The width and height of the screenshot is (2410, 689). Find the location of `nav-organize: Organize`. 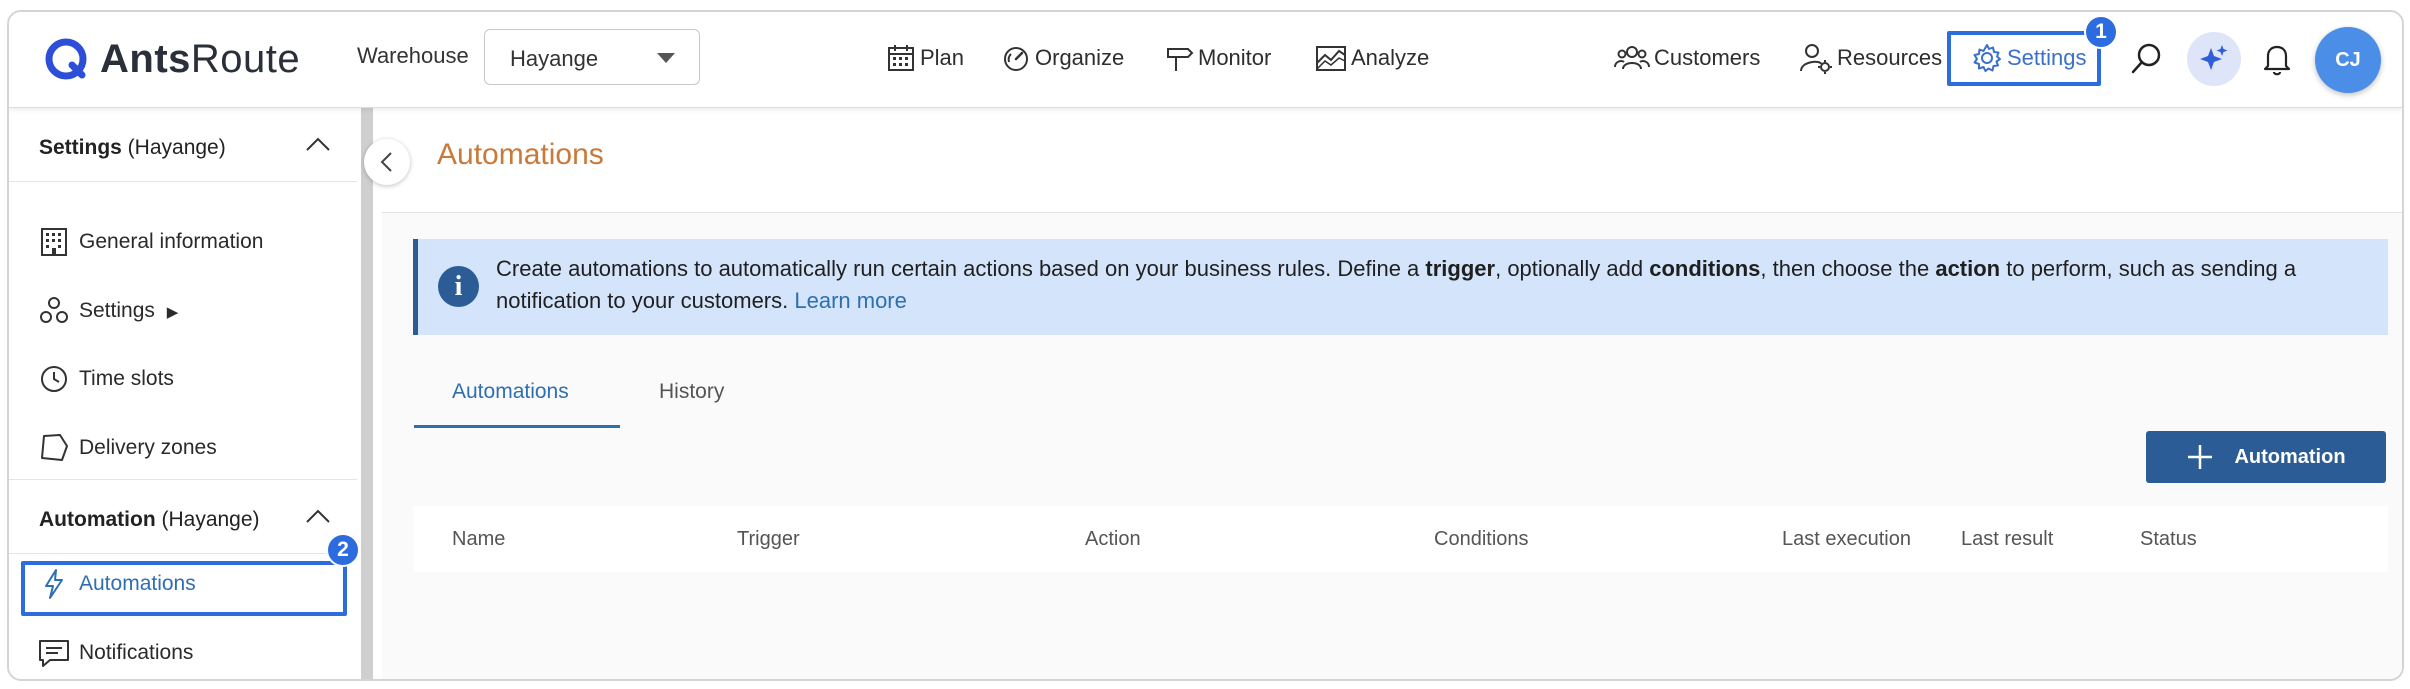

nav-organize: Organize is located at coordinates (1062, 58).